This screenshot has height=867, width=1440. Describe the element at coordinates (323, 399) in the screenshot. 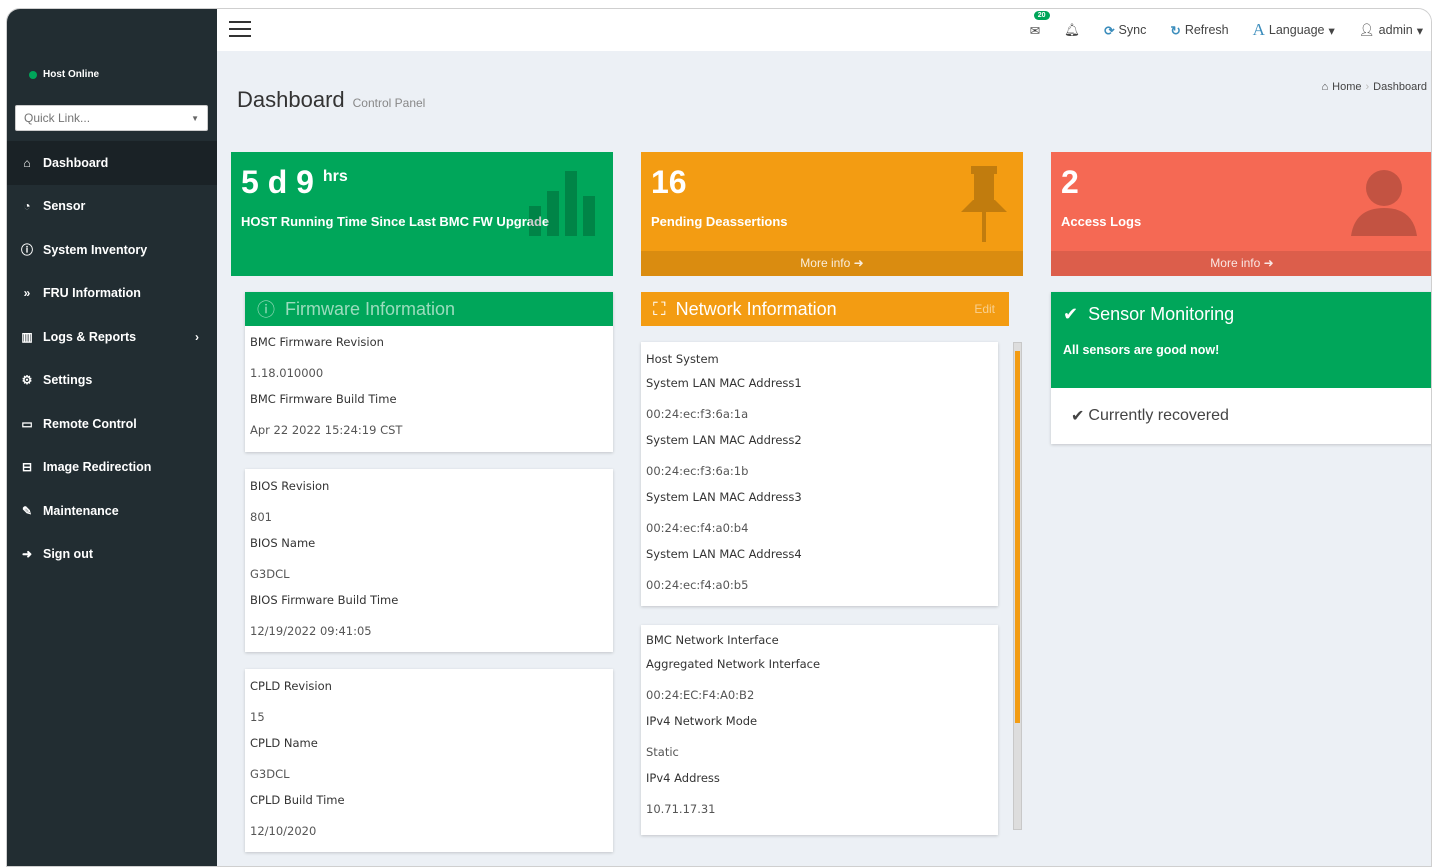

I see `bmc-fw-build-label: BMC Firmware Build Time` at that location.